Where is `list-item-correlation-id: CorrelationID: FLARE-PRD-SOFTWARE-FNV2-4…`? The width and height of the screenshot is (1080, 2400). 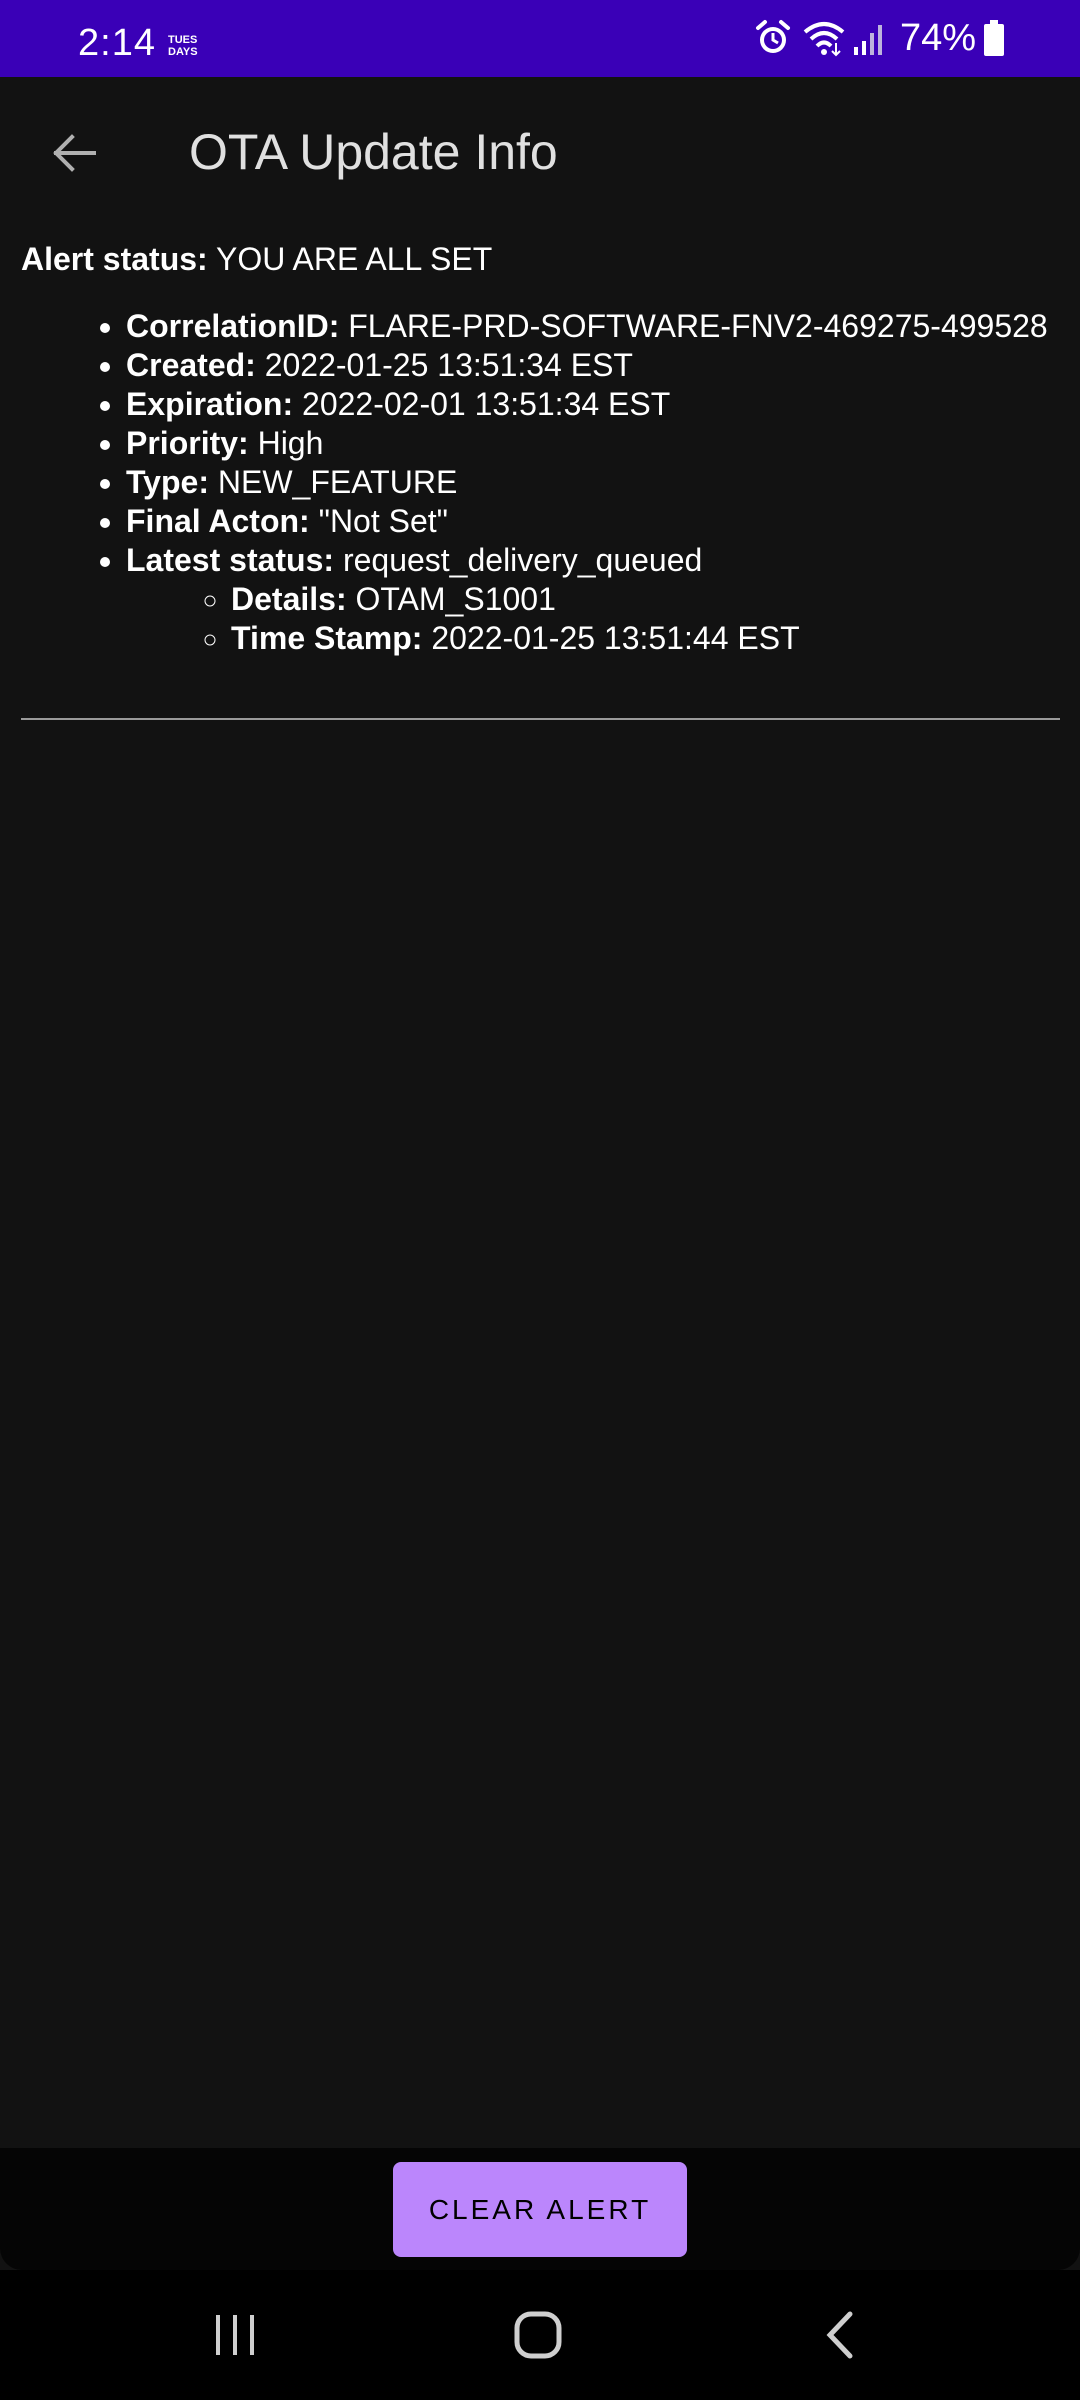 list-item-correlation-id: CorrelationID: FLARE-PRD-SOFTWARE-FNV2-4… is located at coordinates (593, 326).